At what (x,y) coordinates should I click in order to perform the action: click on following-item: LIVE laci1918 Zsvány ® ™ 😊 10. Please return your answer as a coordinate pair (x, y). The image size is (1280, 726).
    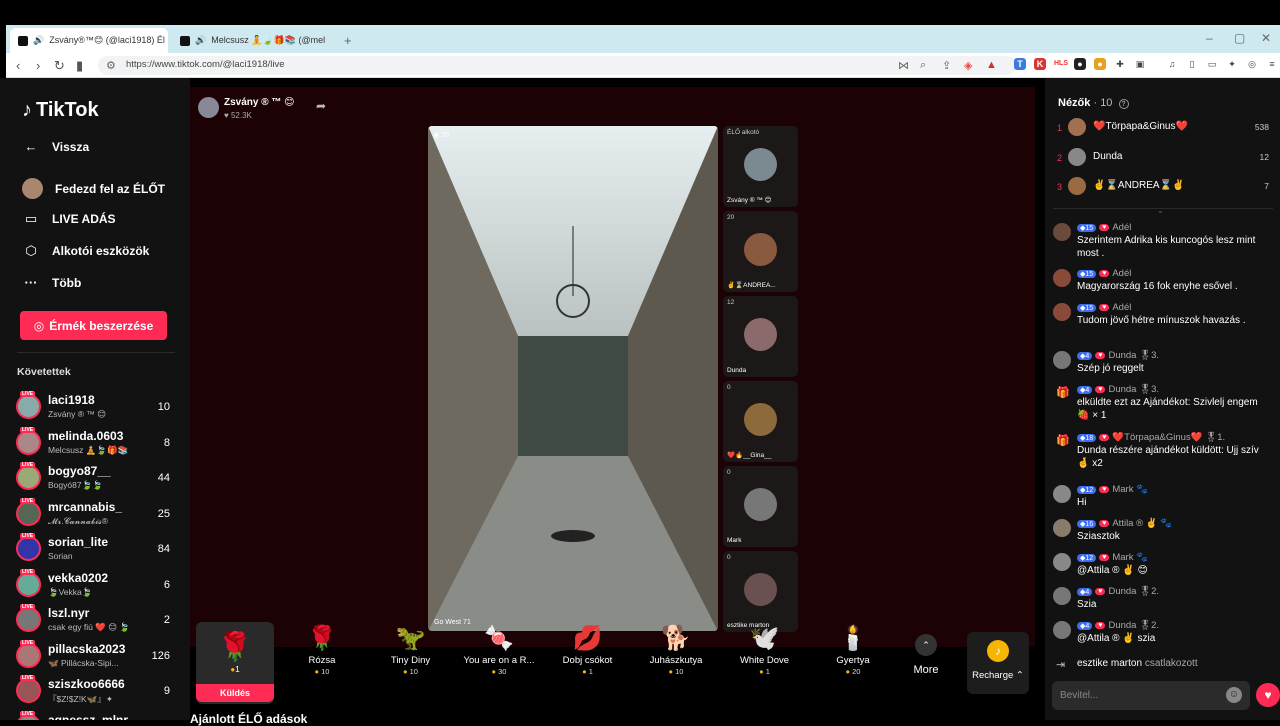
    Looking at the image, I should click on (96, 409).